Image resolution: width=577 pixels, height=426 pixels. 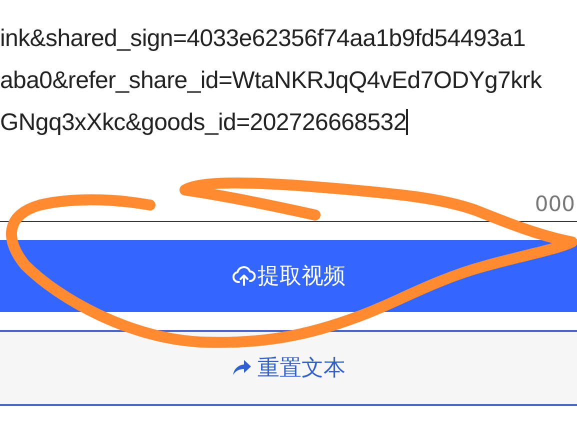 I want to click on cloud-upload-icon, so click(x=244, y=276).